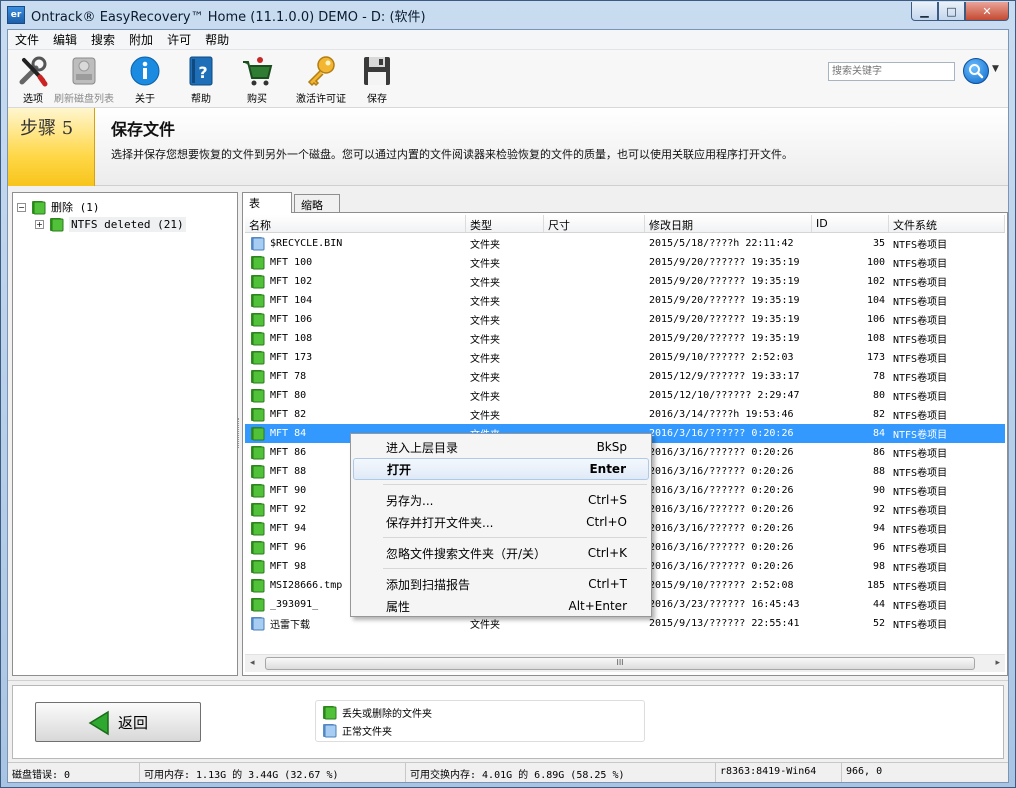  I want to click on tab-thumbnails: 缩略图, so click(317, 211).